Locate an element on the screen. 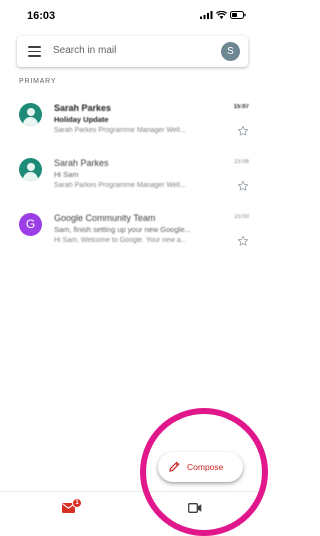 Image resolution: width=320 pixels, height=536 pixels. signal-icon is located at coordinates (206, 15).